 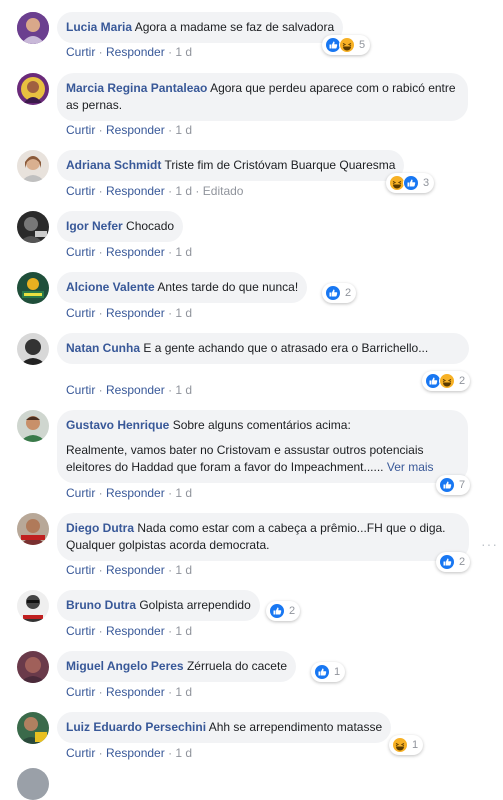 I want to click on comment-author: Lucia Maria, so click(x=99, y=27).